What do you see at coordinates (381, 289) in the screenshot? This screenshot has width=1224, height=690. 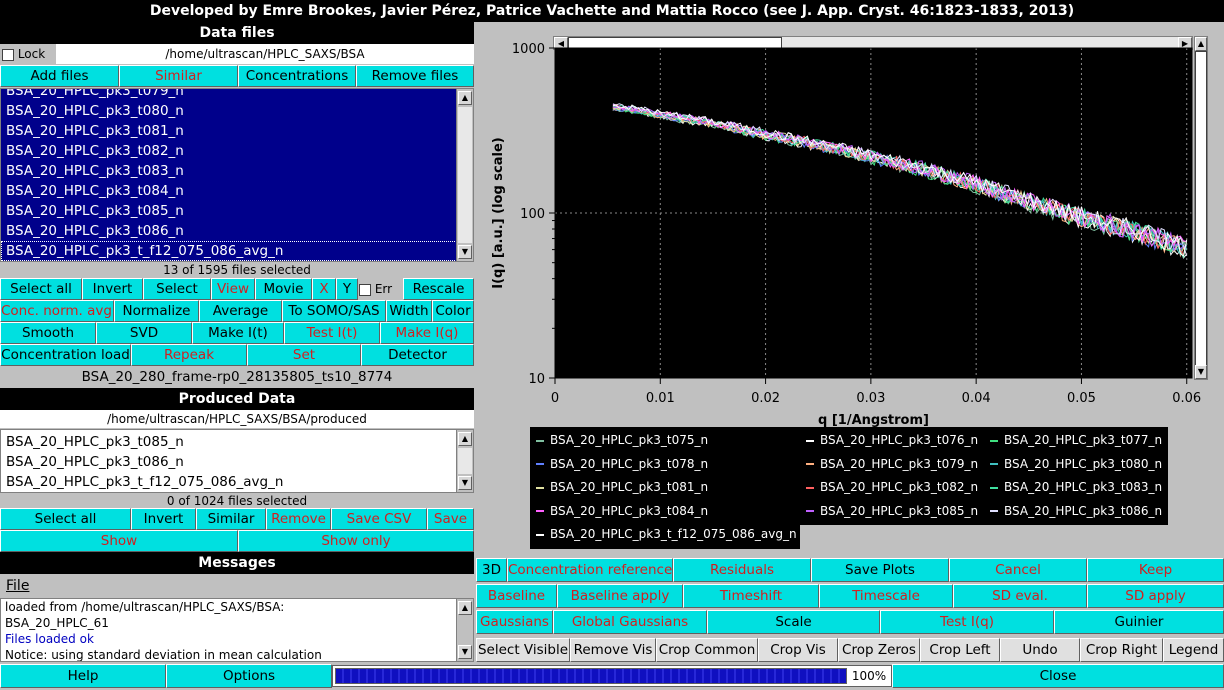 I see `err-toggle: Err` at bounding box center [381, 289].